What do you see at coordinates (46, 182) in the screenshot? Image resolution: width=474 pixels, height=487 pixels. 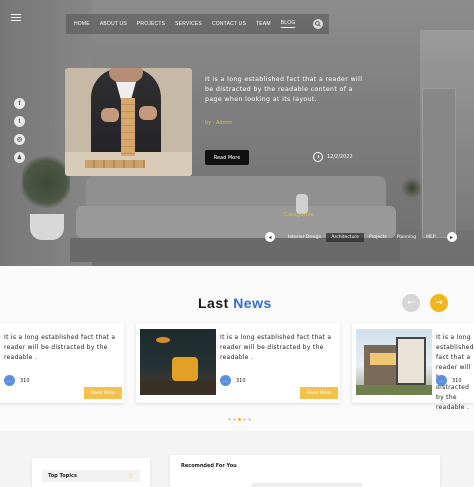 I see `hero-plant` at bounding box center [46, 182].